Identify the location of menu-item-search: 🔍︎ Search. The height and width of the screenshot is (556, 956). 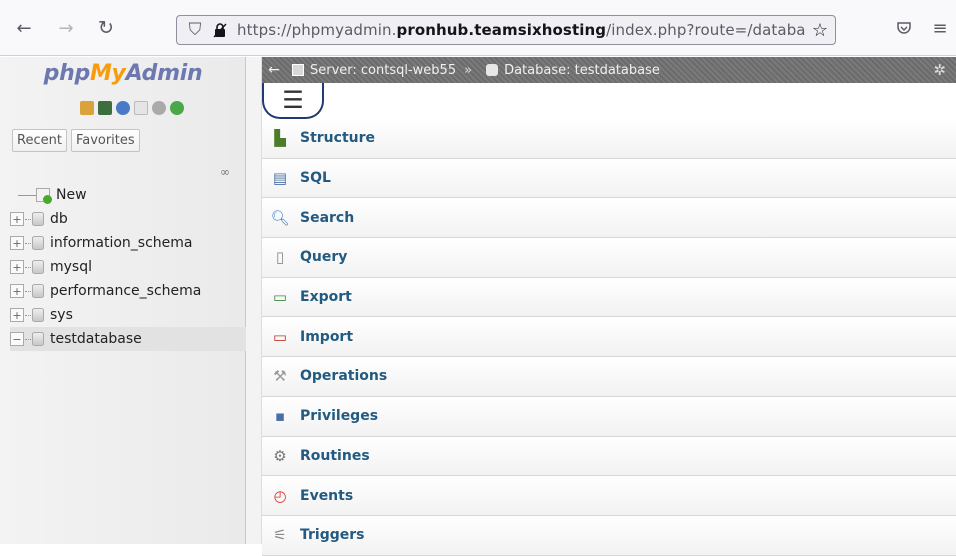
(609, 218).